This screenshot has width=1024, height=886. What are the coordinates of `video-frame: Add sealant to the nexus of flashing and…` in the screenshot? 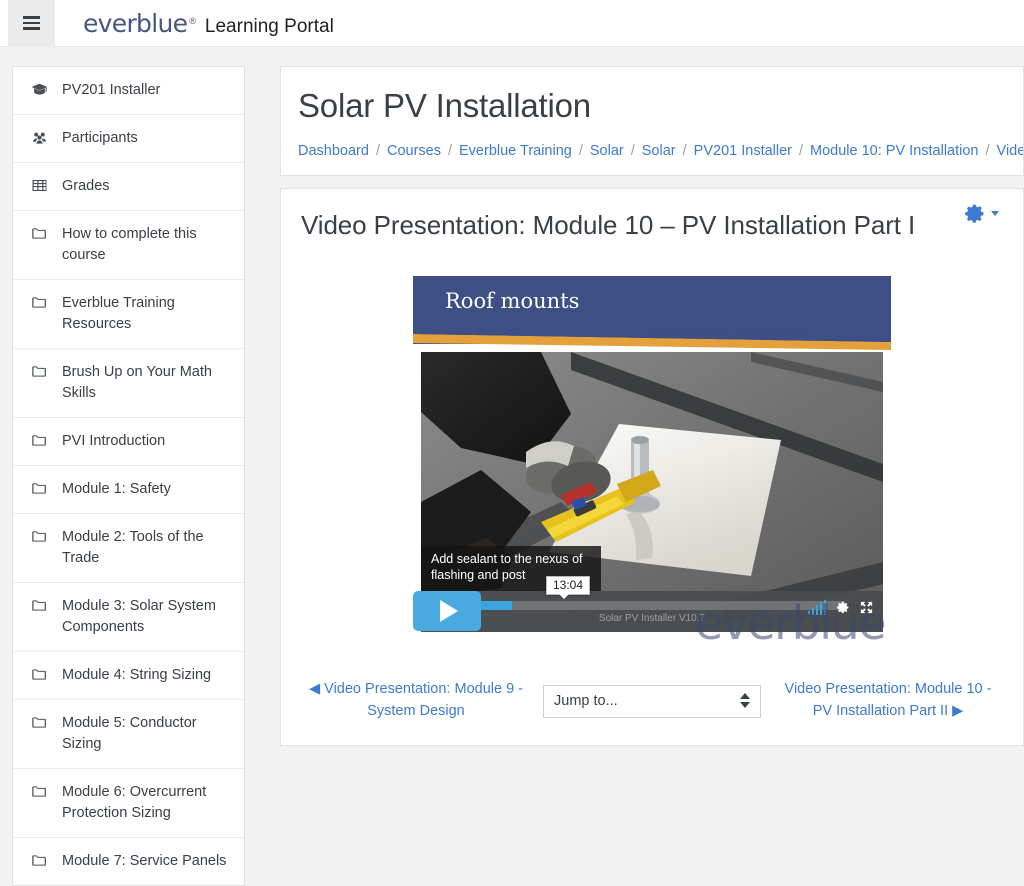 It's located at (652, 492).